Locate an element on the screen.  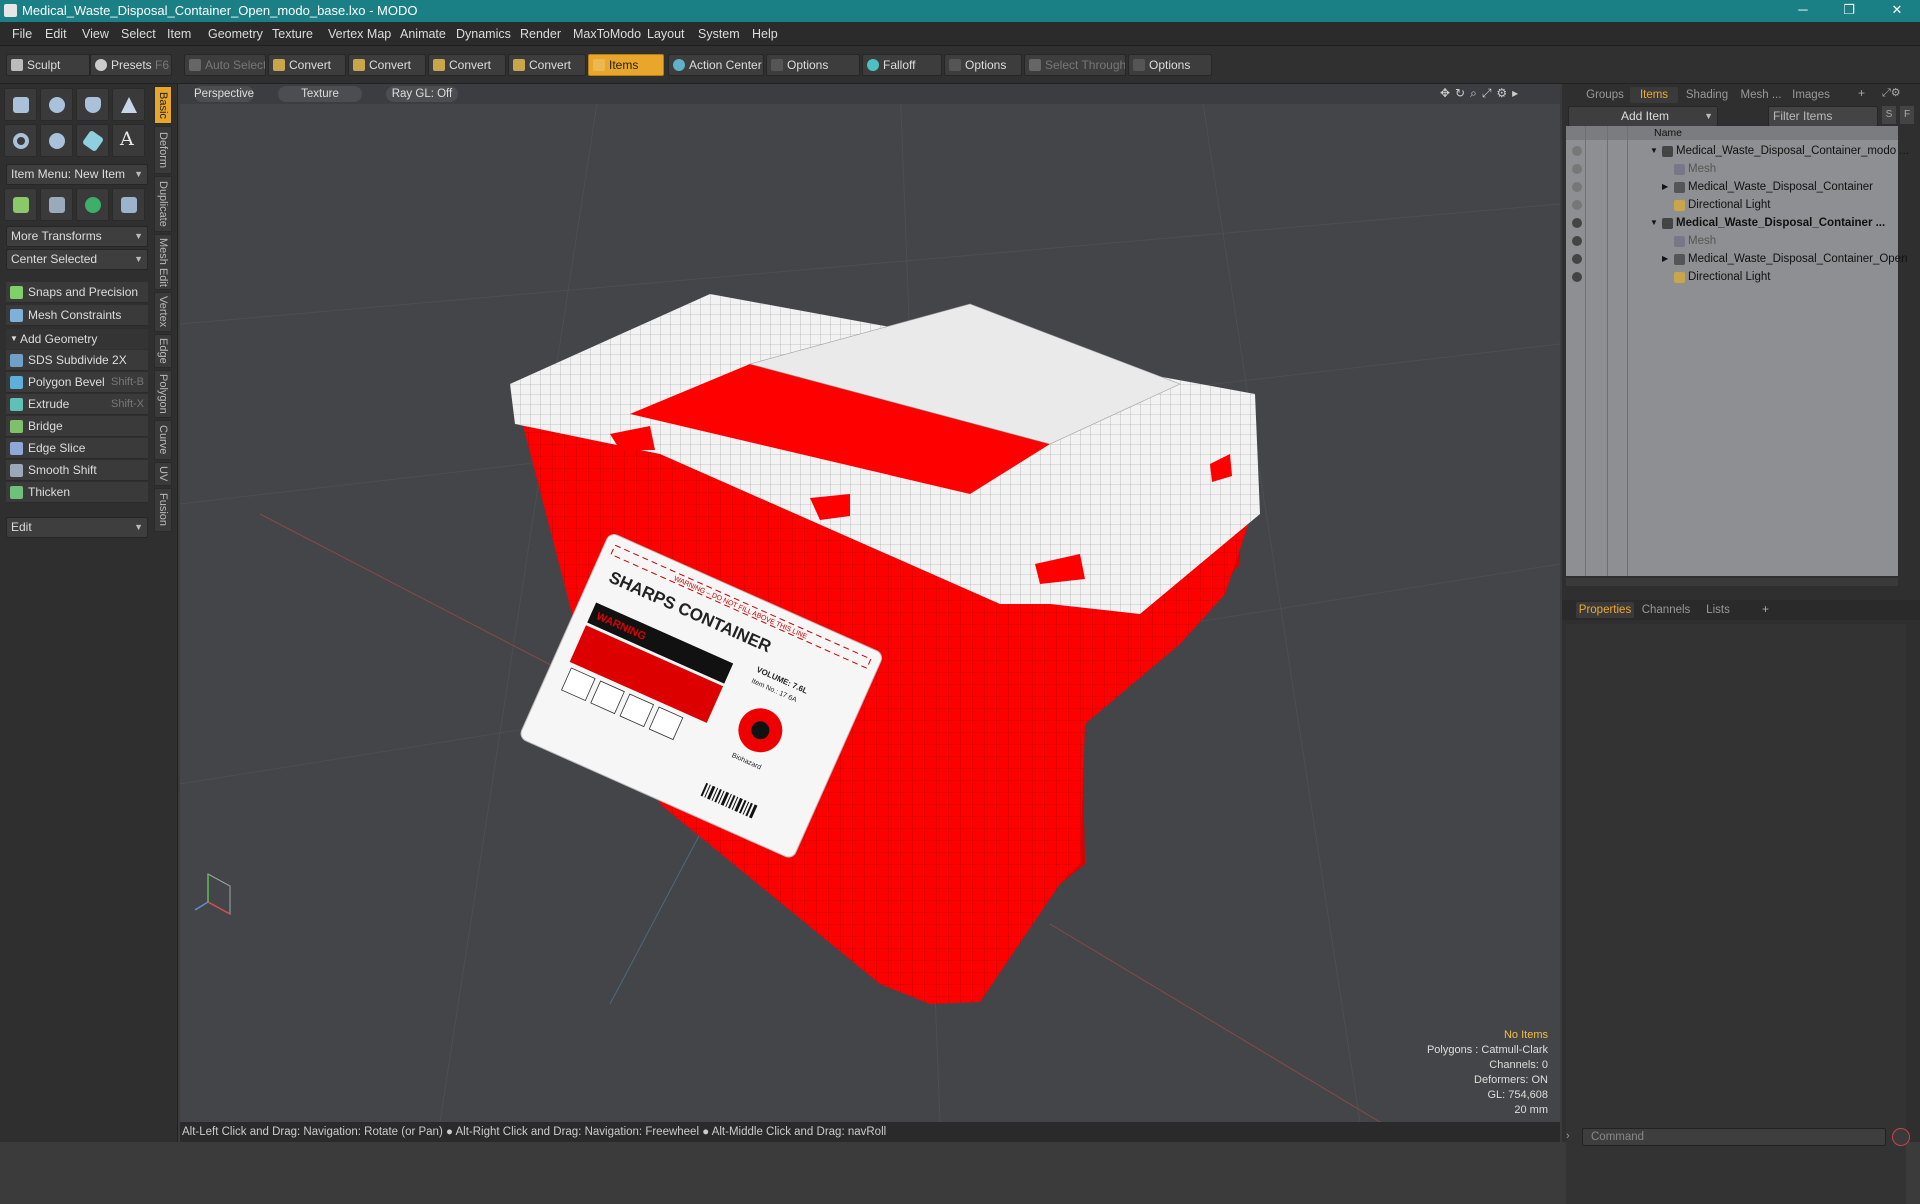
tab-uv: UV is located at coordinates (163, 474).